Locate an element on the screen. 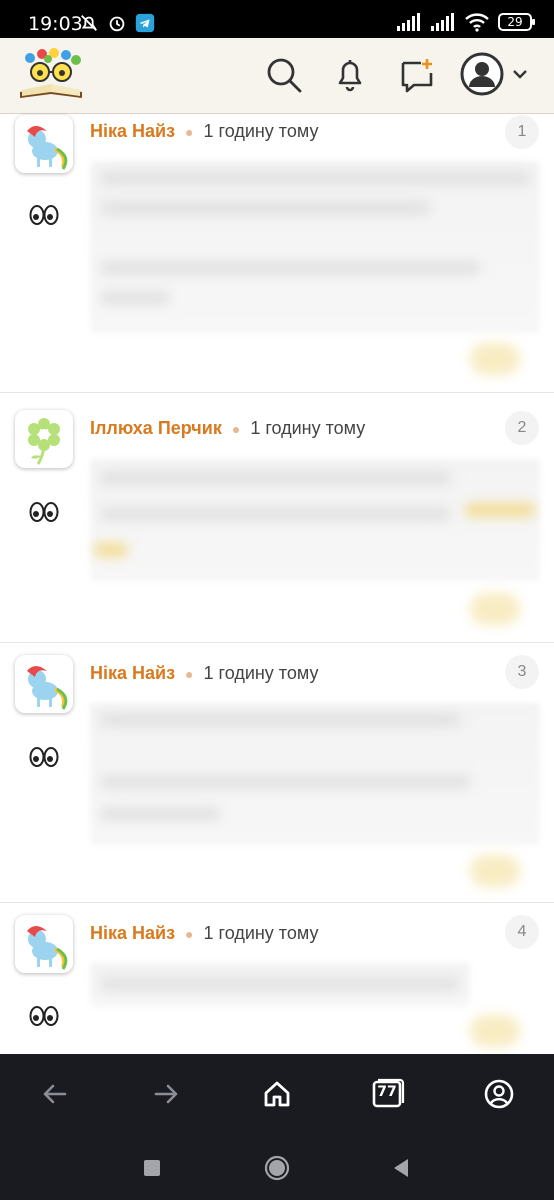  browser-toolbar: 77 is located at coordinates (277, 1095).